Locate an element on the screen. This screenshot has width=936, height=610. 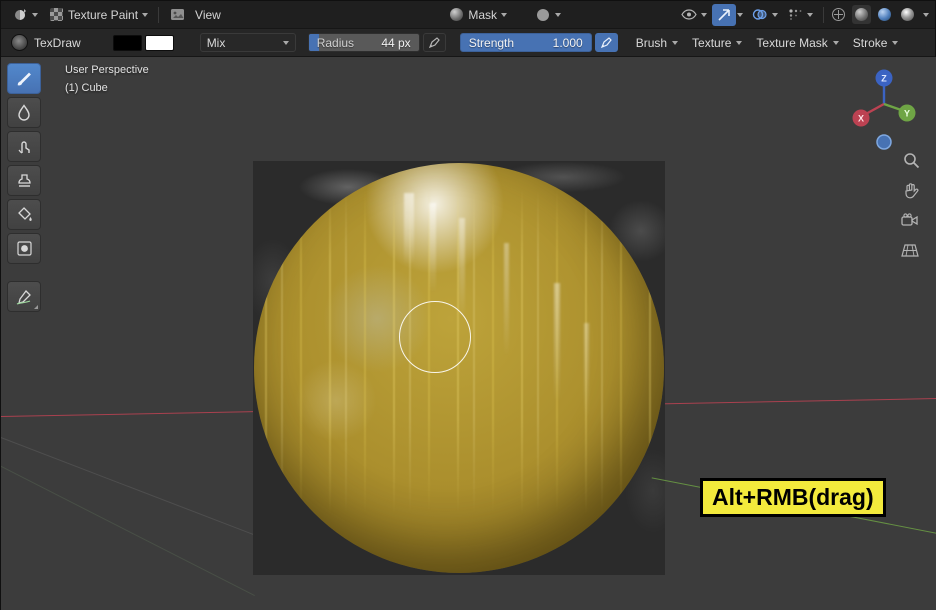
image-icon is located at coordinates (177, 15).